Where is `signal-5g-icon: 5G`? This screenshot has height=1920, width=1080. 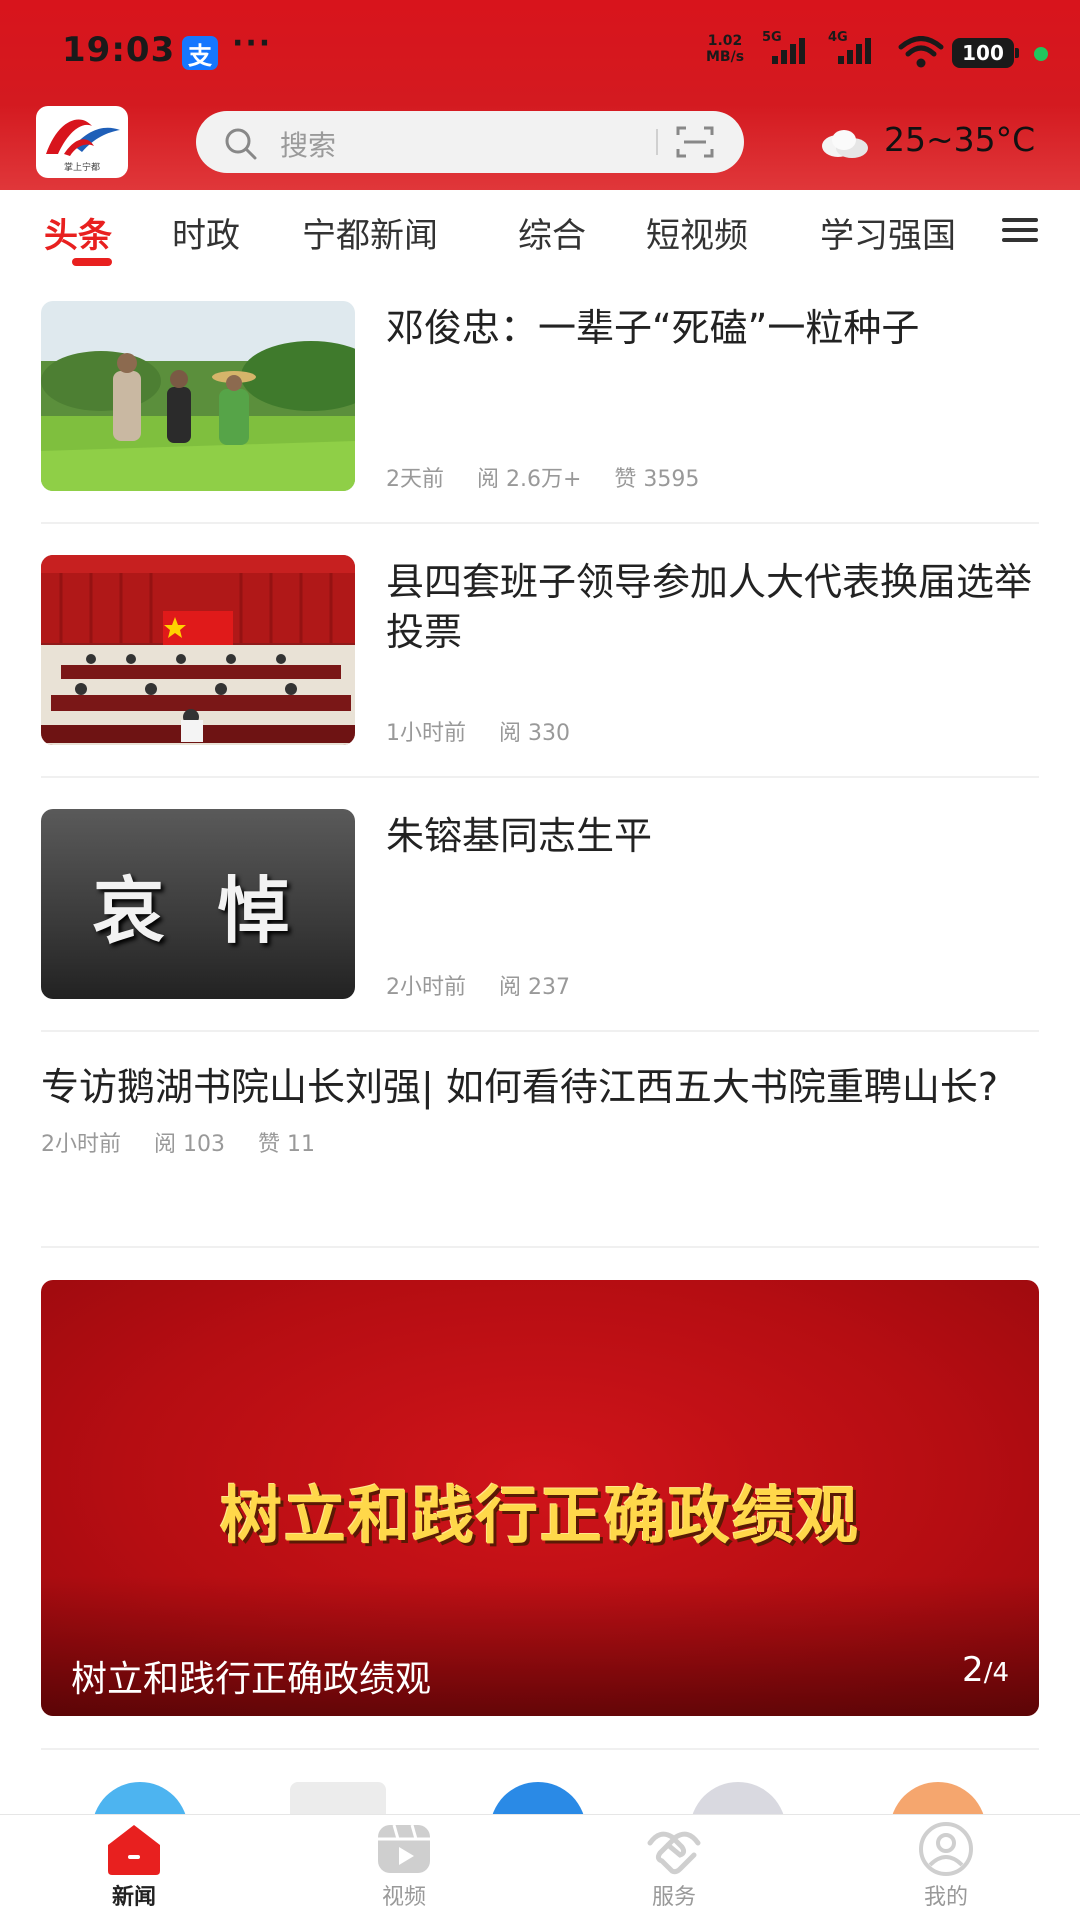 signal-5g-icon: 5G is located at coordinates (792, 49).